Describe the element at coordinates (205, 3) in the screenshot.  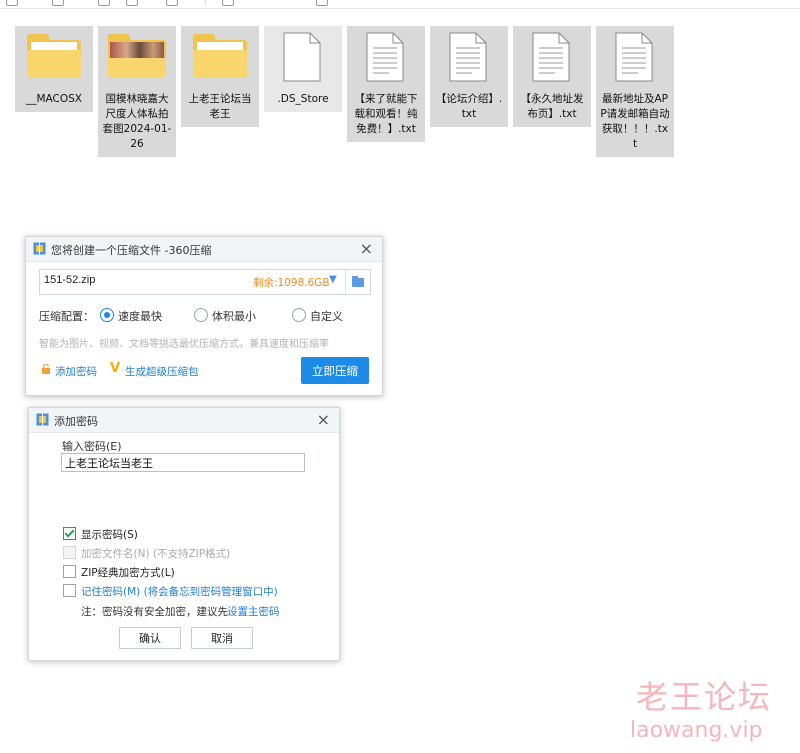
I see `toolbar-separator` at that location.